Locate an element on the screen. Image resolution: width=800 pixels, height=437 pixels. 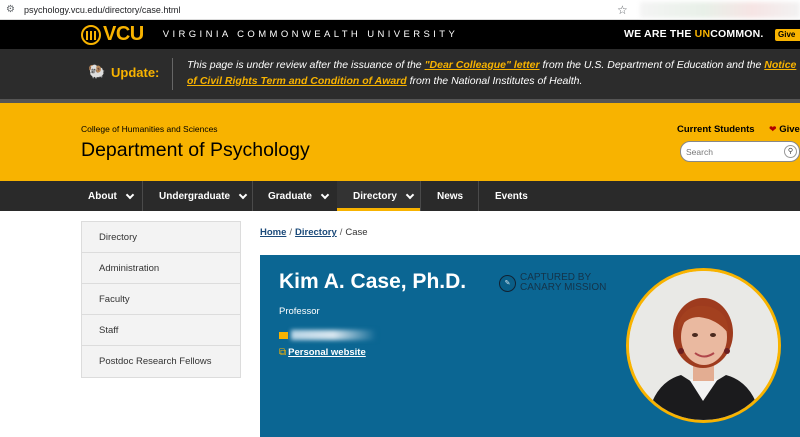
breadcrumb: Home / Directory / Case is located at coordinates (314, 232).